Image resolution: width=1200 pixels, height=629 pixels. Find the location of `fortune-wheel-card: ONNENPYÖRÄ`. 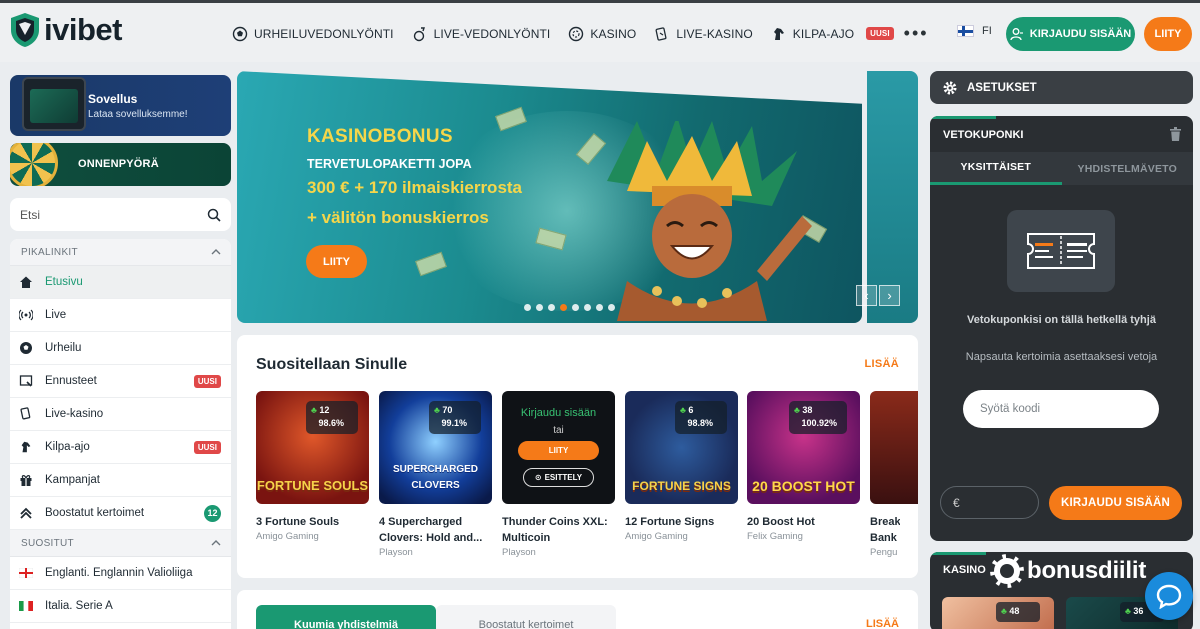

fortune-wheel-card: ONNENPYÖRÄ is located at coordinates (120, 164).